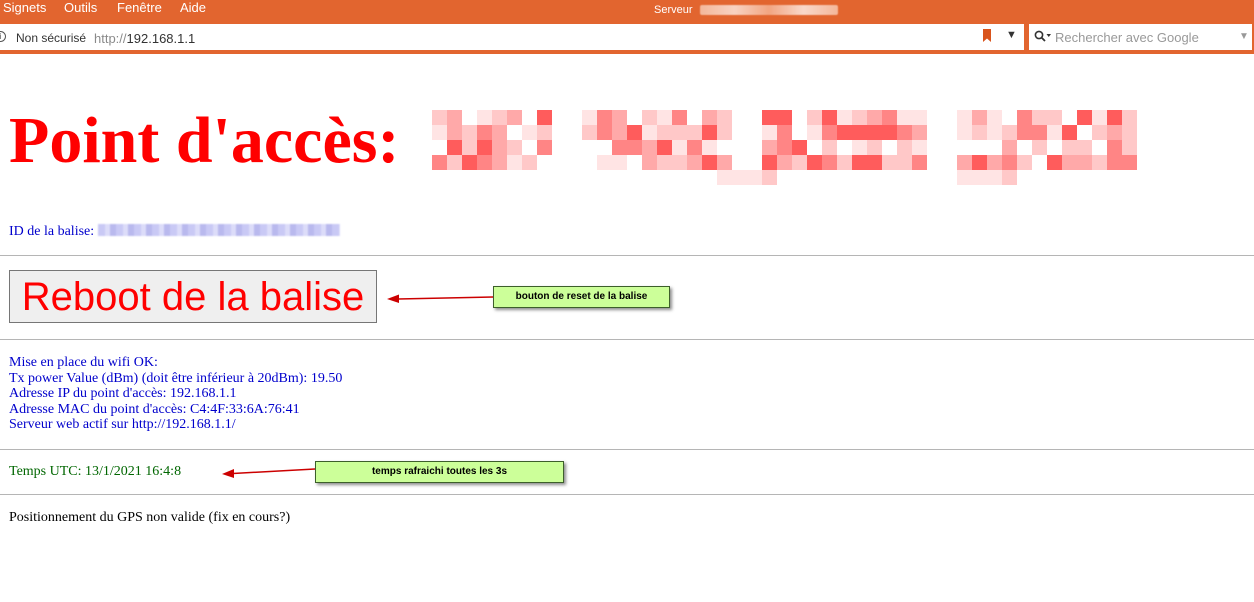 Image resolution: width=1254 pixels, height=602 pixels. What do you see at coordinates (139, 8) in the screenshot?
I see `menu-fenetre: Fenêtre` at bounding box center [139, 8].